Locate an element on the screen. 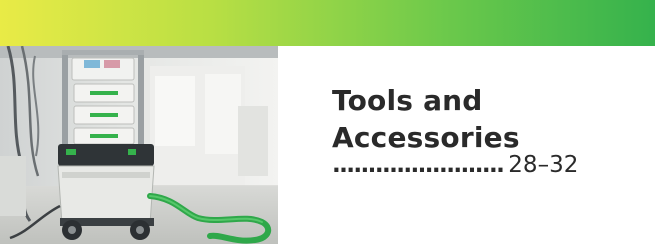 Image resolution: width=655 pixels, height=244 pixels. section-title: Tools and Accessories is located at coordinates (482, 119).